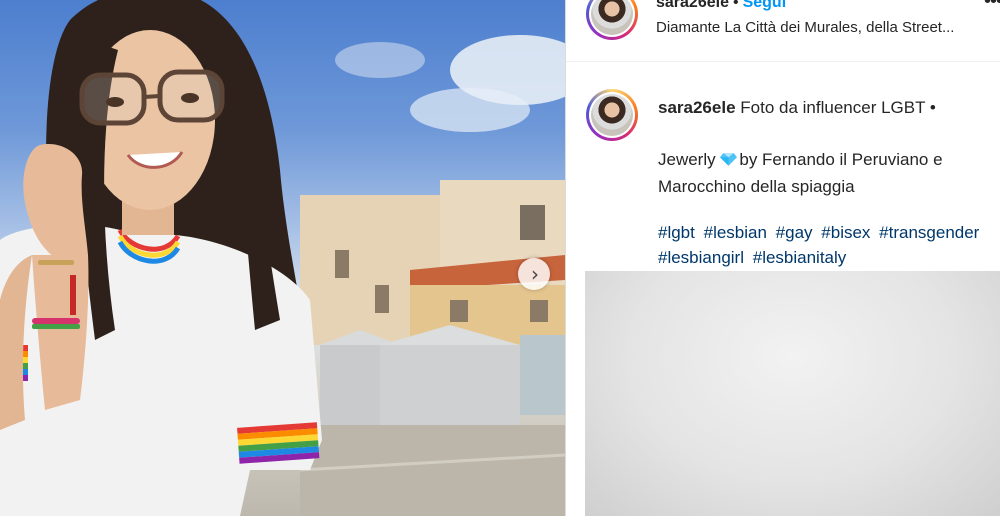  What do you see at coordinates (800, 257) in the screenshot?
I see `hashtag-link: #lesbianitaly` at bounding box center [800, 257].